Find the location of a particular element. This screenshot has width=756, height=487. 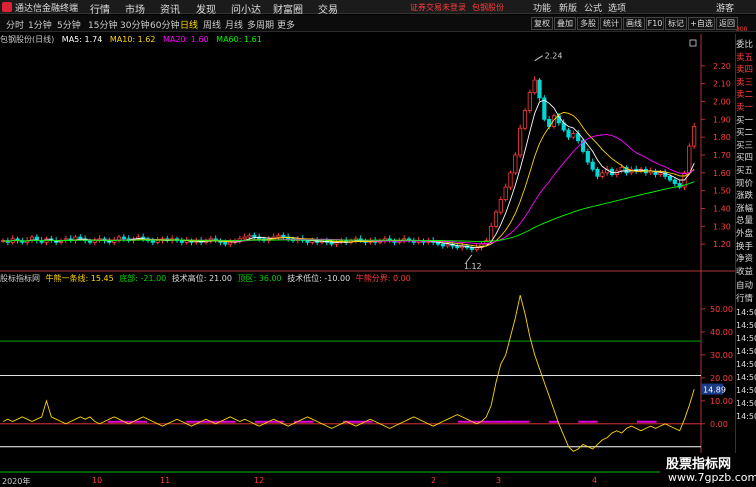

period-1min: 1分钟 is located at coordinates (40, 24).